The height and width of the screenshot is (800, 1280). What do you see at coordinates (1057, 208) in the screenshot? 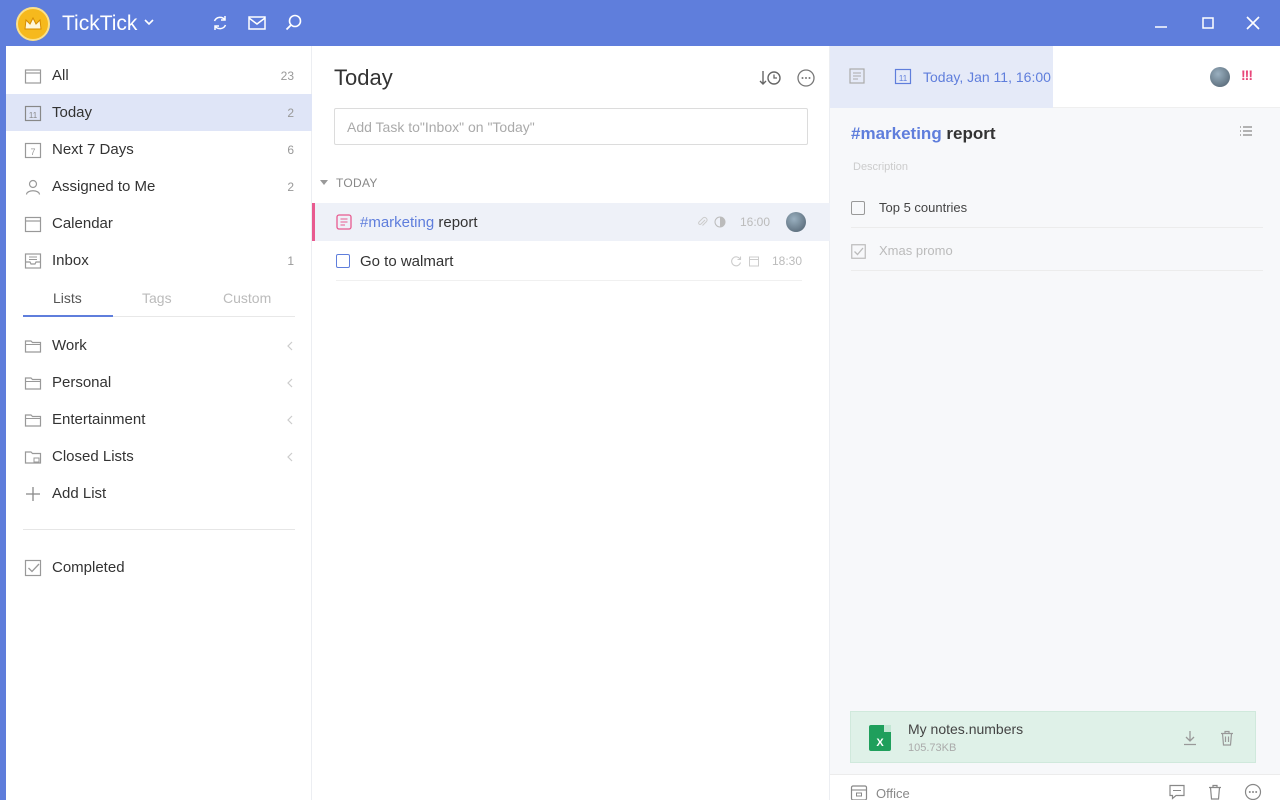
I see `subtask-item: Top 5 countries` at bounding box center [1057, 208].